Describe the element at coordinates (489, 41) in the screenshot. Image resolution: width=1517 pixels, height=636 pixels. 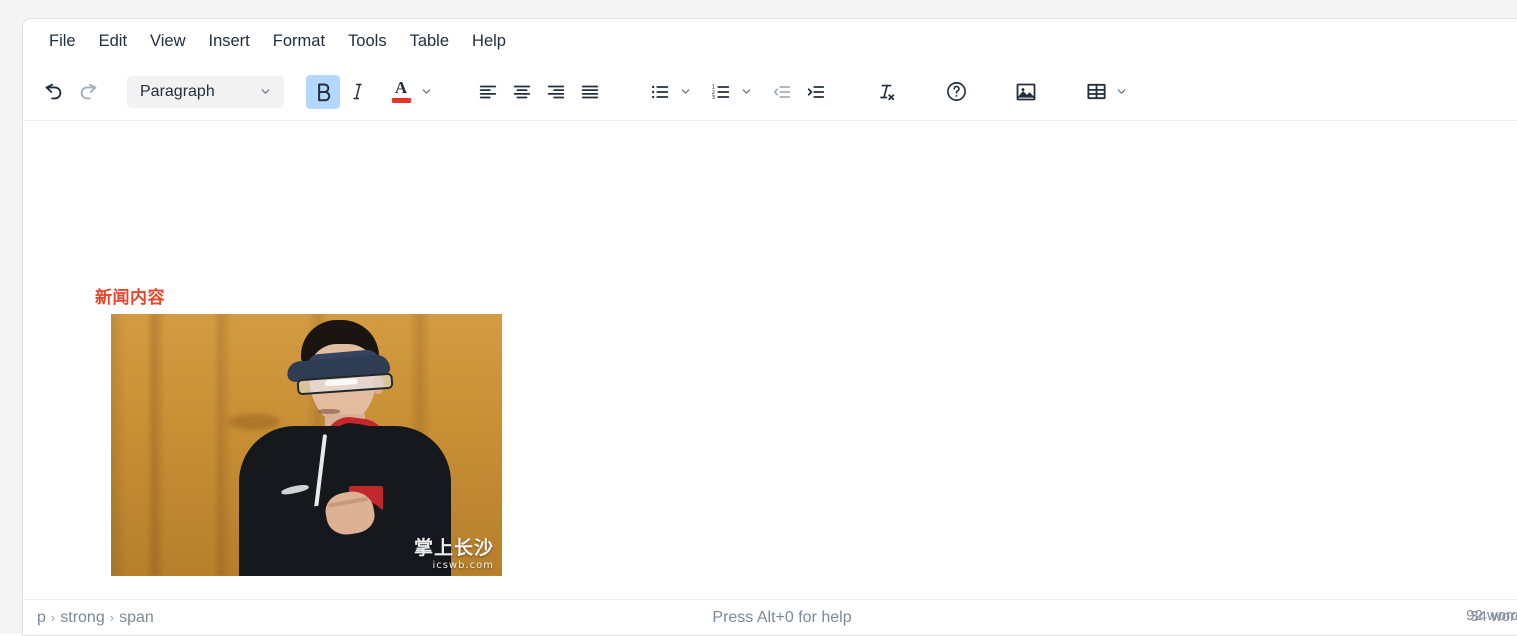
I see `menu-help: Help` at that location.